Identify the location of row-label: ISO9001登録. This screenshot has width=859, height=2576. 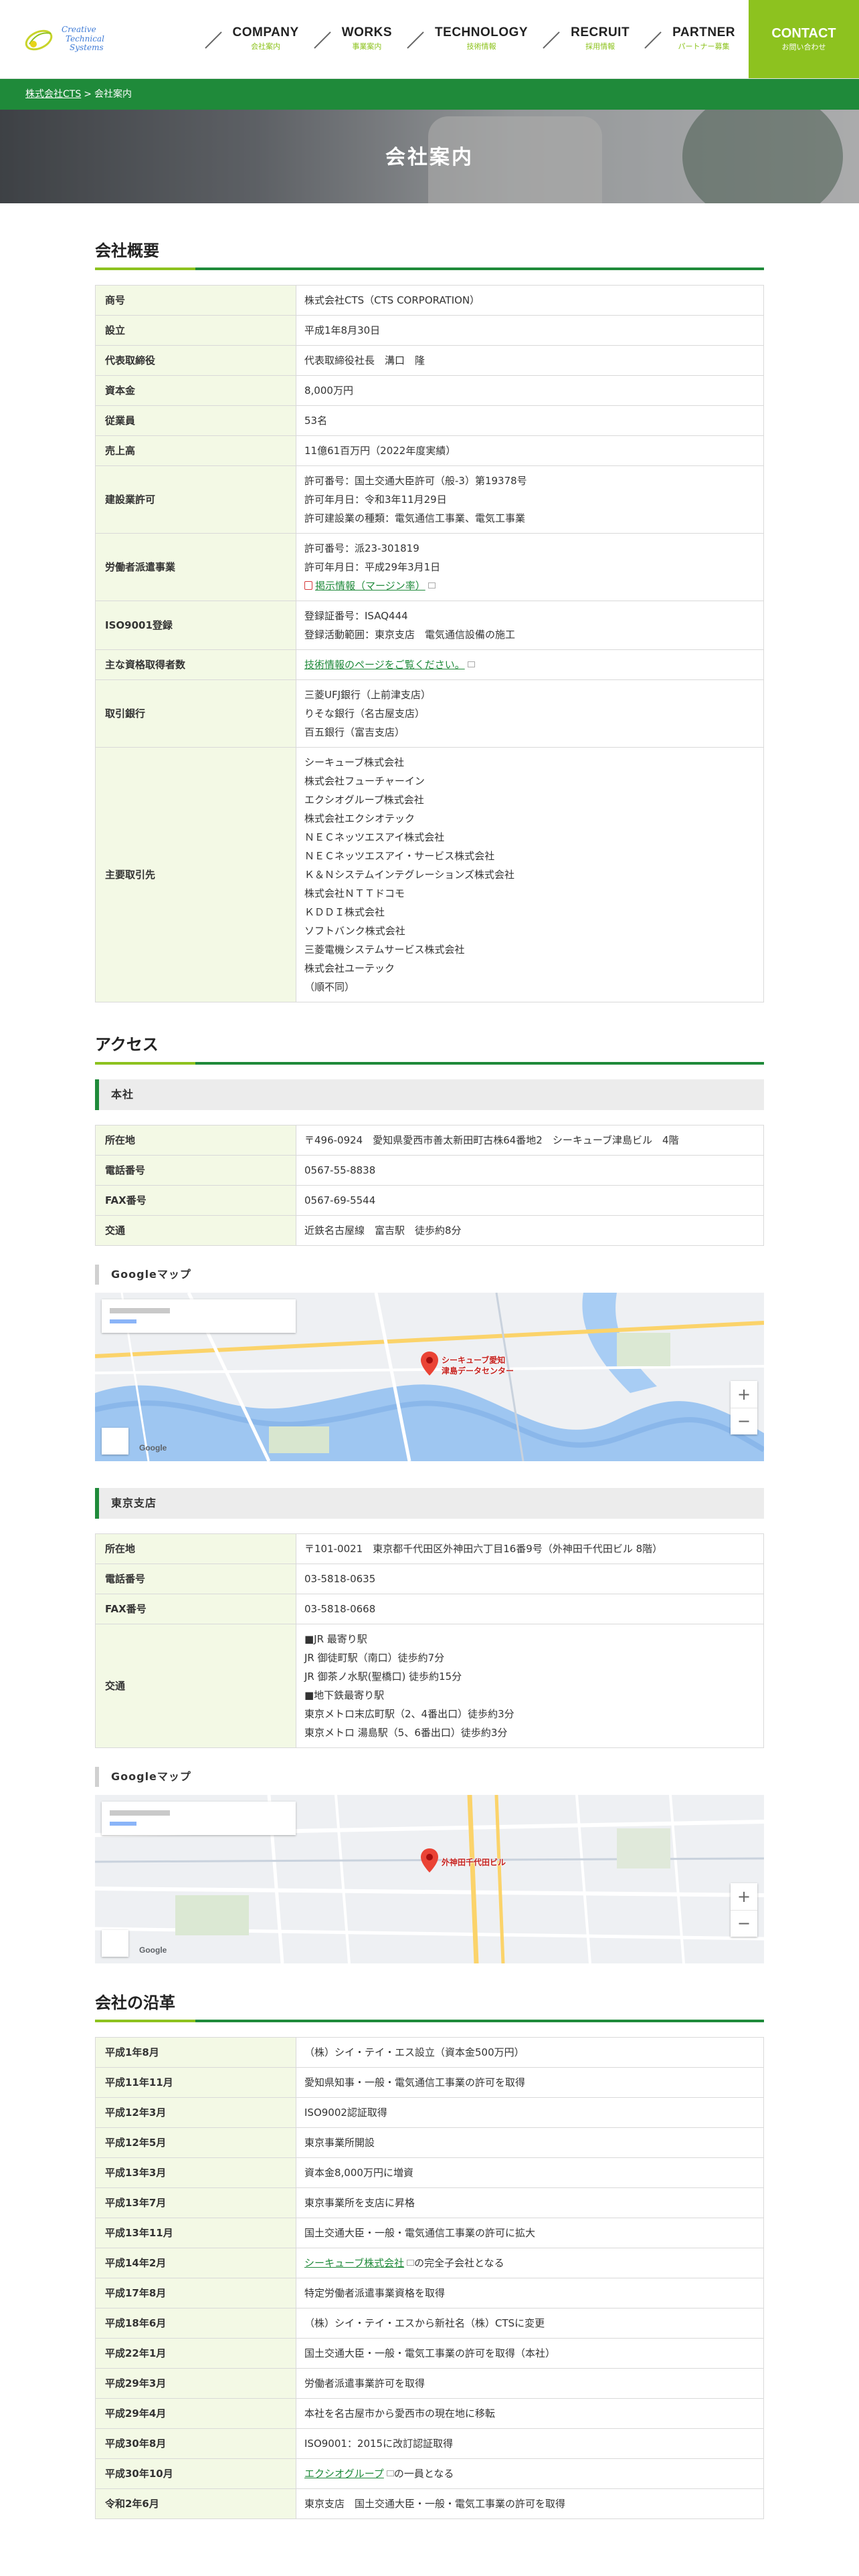
(196, 626).